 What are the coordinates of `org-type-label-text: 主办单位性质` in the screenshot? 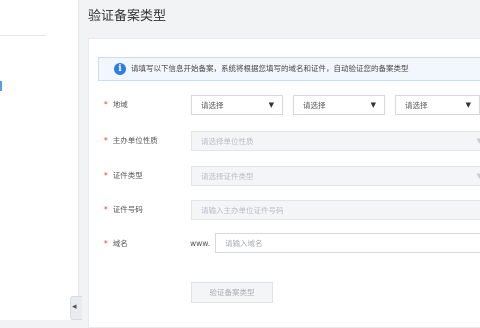 It's located at (135, 140).